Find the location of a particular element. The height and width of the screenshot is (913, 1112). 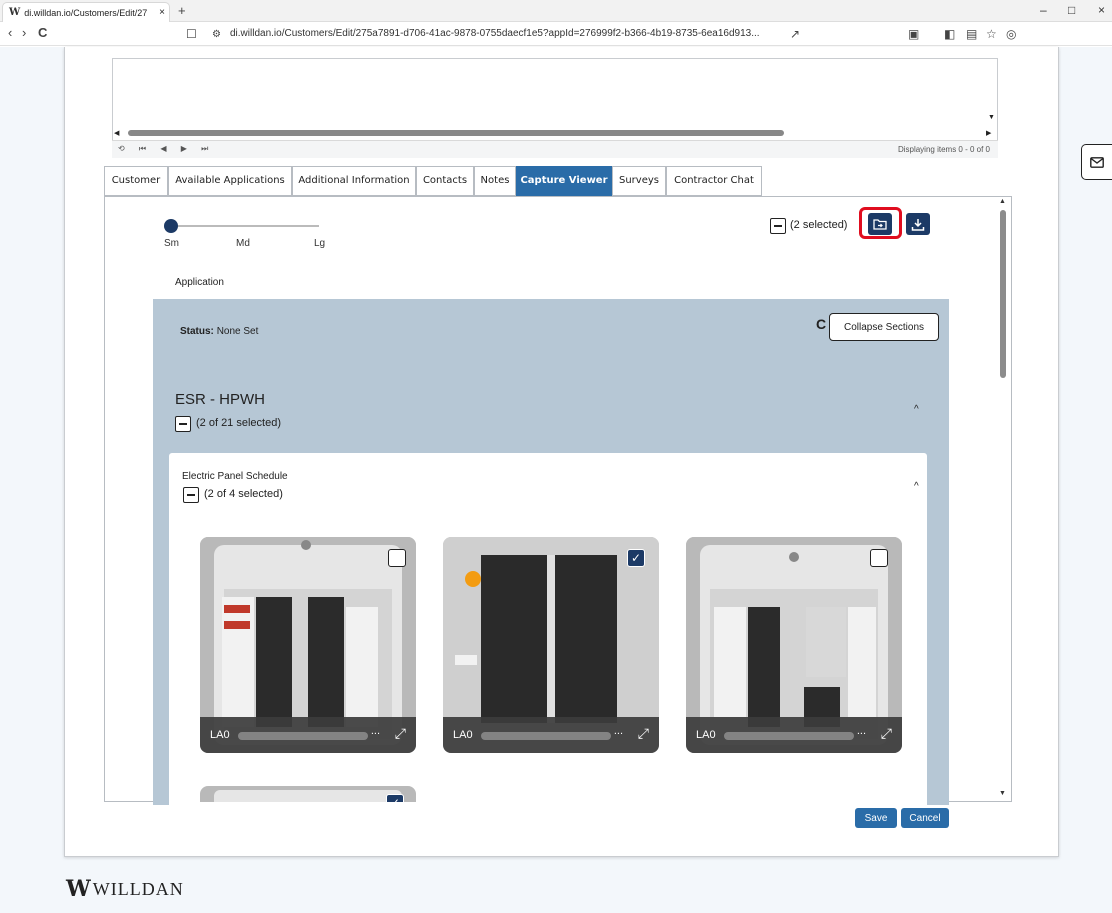

envelope-icon is located at coordinates (1097, 162).